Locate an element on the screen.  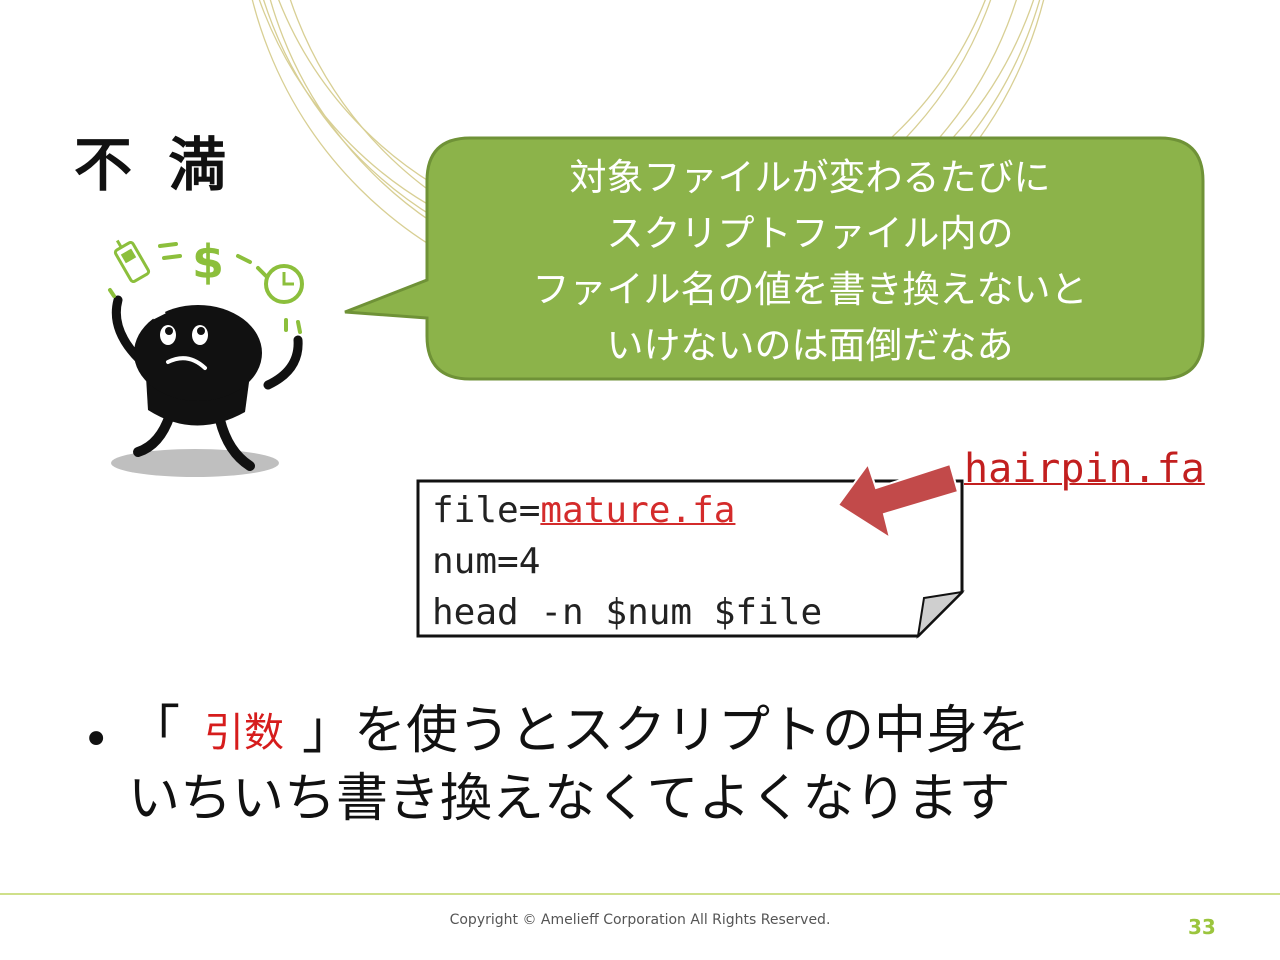
footer-divider is located at coordinates (640, 894).